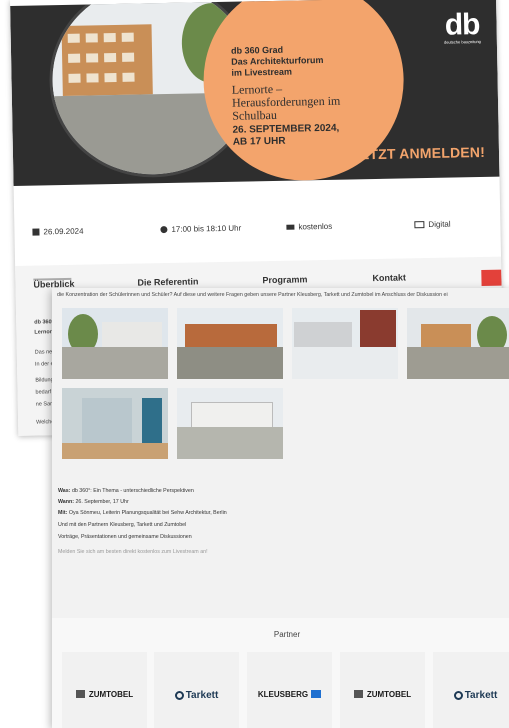 The width and height of the screenshot is (509, 728). Describe the element at coordinates (44, 332) in the screenshot. I see `overview-heading-2: Lernort` at that location.